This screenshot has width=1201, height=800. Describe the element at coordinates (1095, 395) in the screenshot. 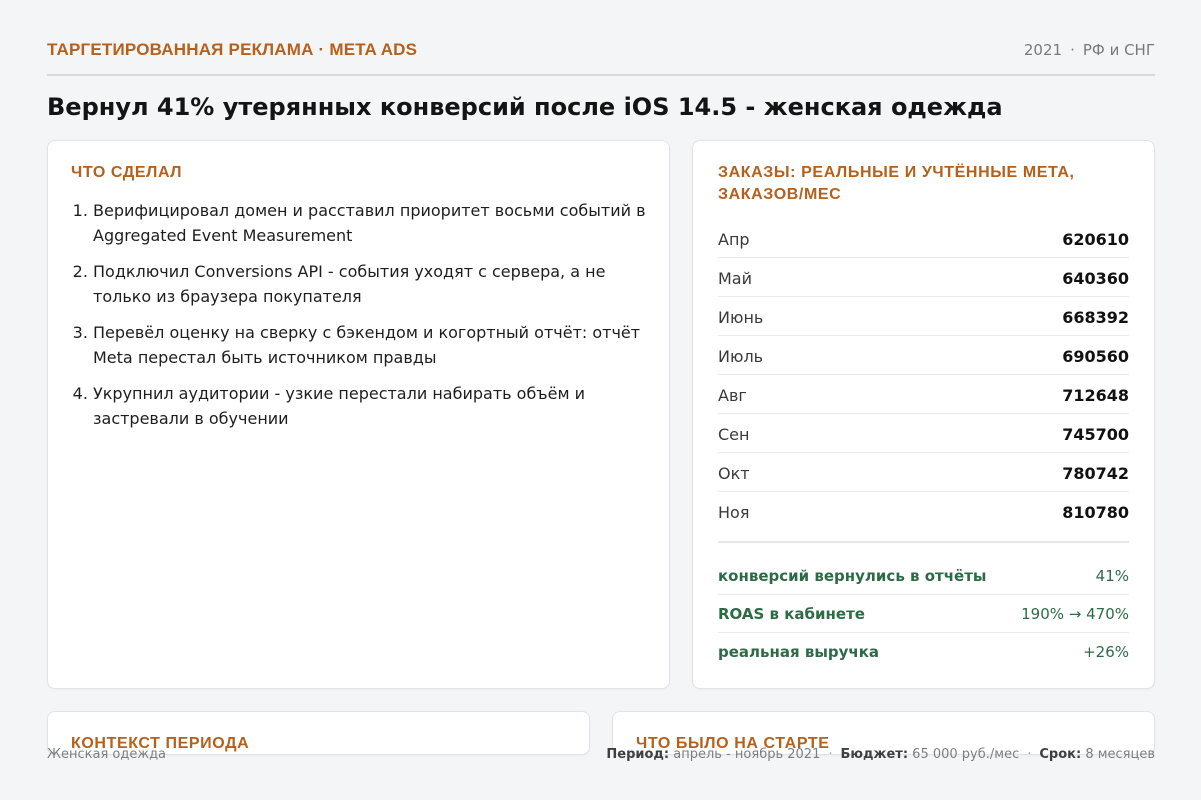

I see `order-value: 712648` at that location.